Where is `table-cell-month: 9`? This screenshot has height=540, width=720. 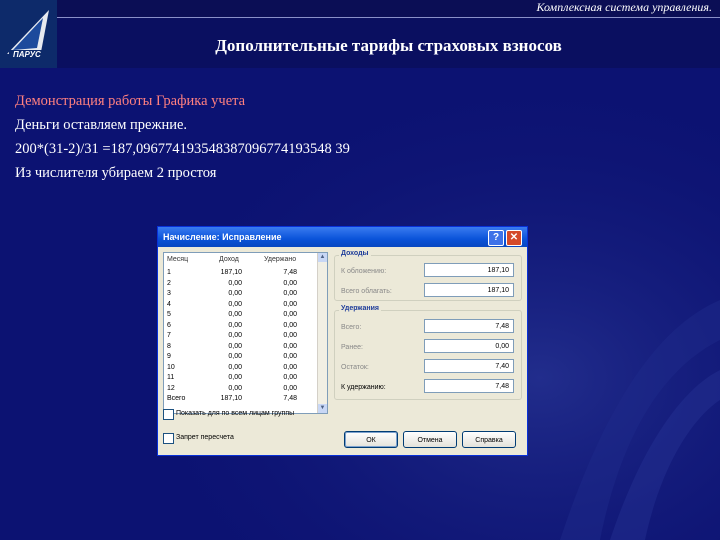 table-cell-month: 9 is located at coordinates (169, 356).